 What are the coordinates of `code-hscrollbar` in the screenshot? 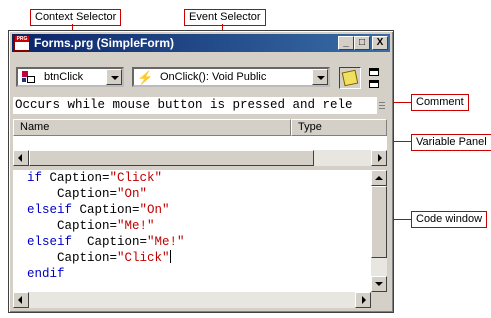 It's located at (192, 300).